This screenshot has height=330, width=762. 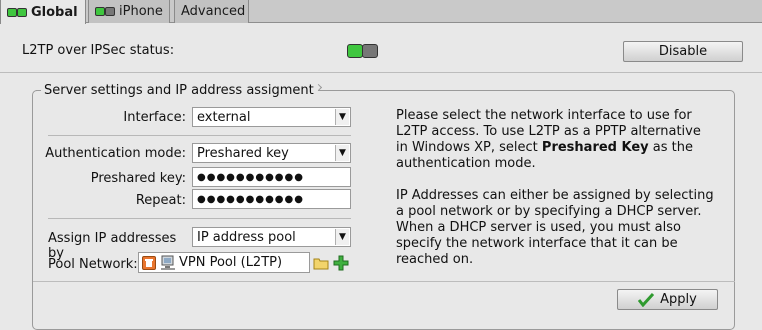 I want to click on tab-global: Global, so click(x=43, y=12).